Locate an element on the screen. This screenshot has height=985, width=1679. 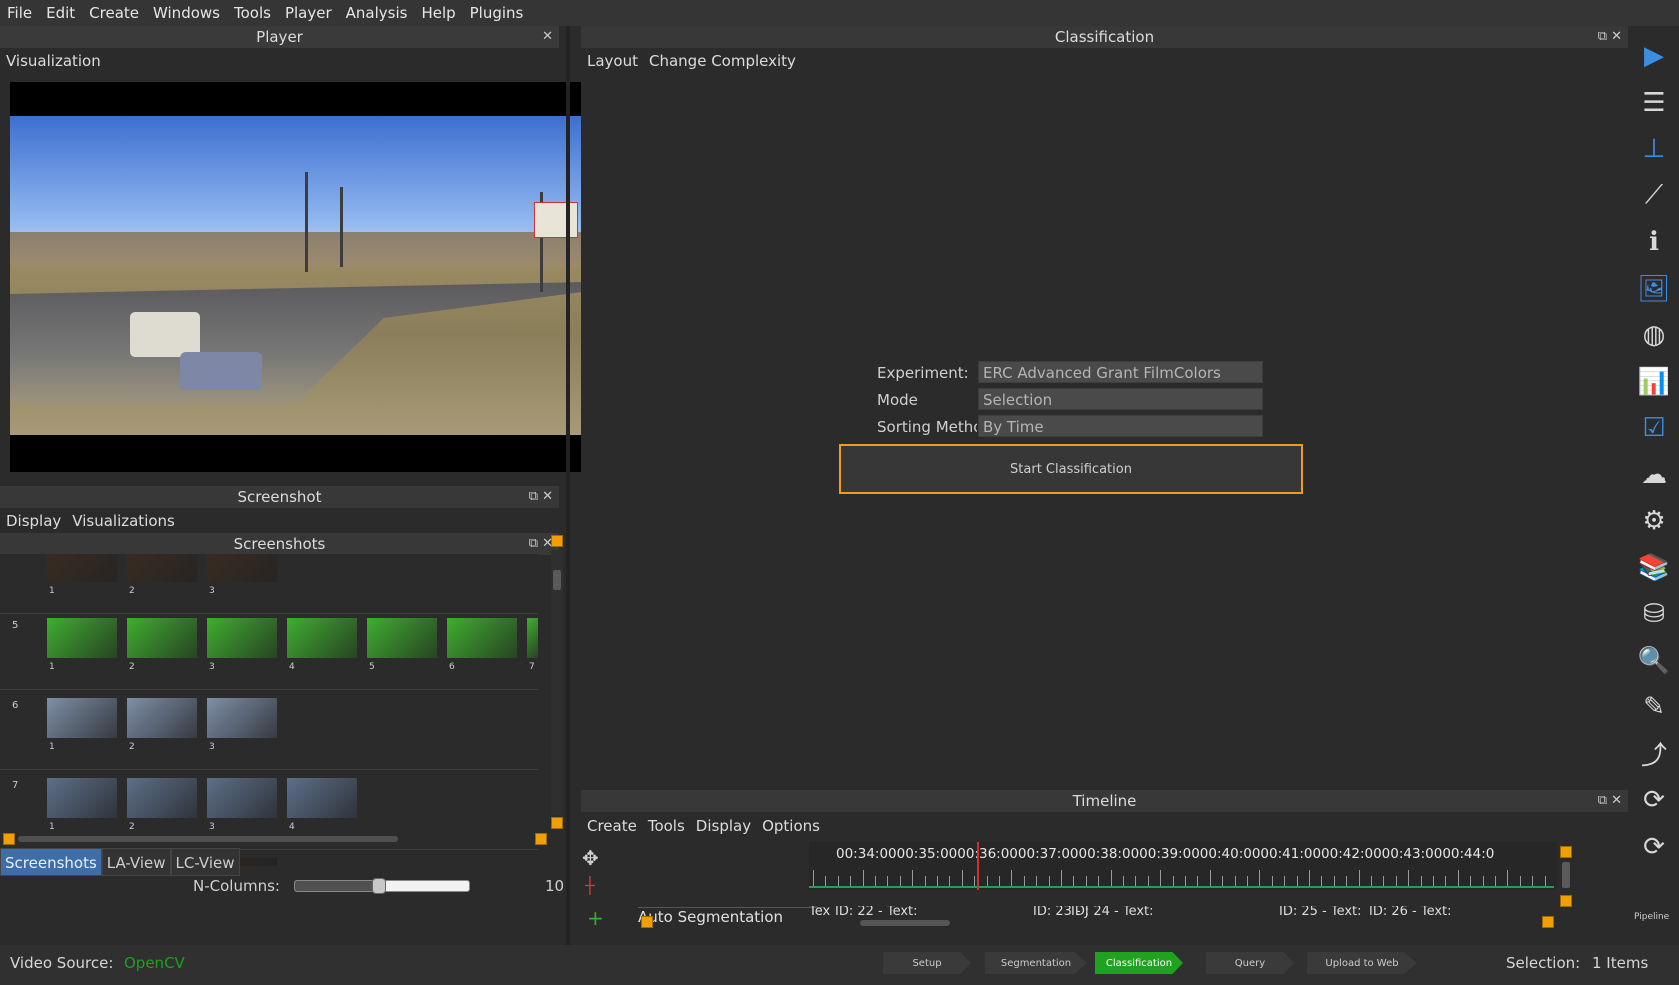
menu-layout: Layout is located at coordinates (612, 61).